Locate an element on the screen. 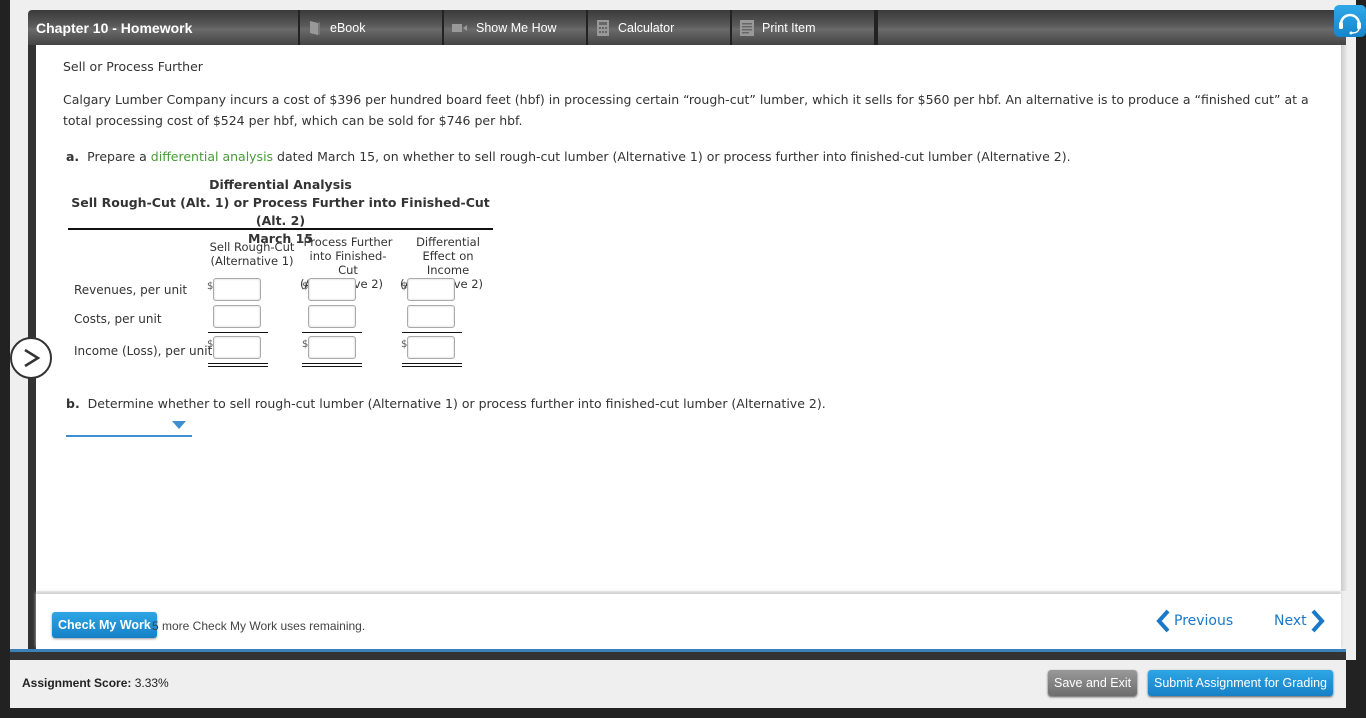 The height and width of the screenshot is (718, 1366). costs-alt1-cell is located at coordinates (237, 317).